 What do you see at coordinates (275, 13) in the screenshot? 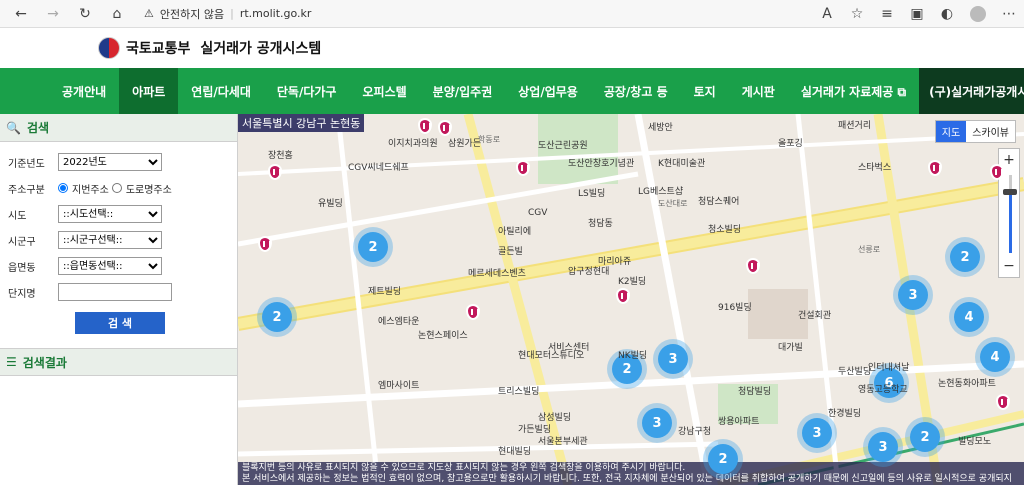
I see `url-text: rt.molit.go.kr` at bounding box center [275, 13].